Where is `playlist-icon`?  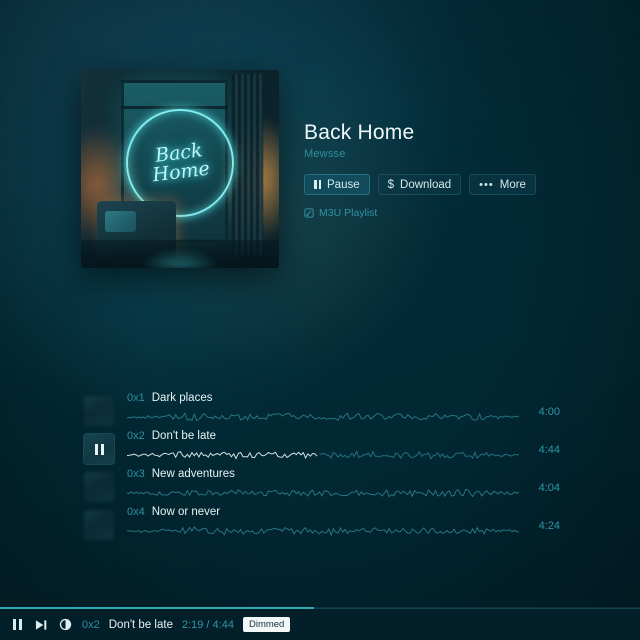 playlist-icon is located at coordinates (309, 213).